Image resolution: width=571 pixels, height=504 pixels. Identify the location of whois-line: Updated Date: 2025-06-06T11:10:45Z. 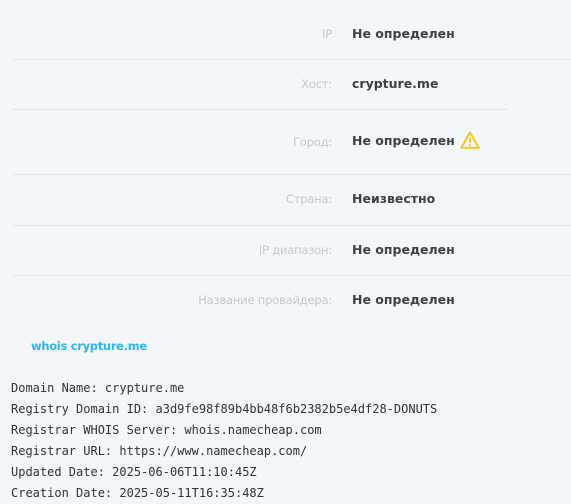
(134, 472).